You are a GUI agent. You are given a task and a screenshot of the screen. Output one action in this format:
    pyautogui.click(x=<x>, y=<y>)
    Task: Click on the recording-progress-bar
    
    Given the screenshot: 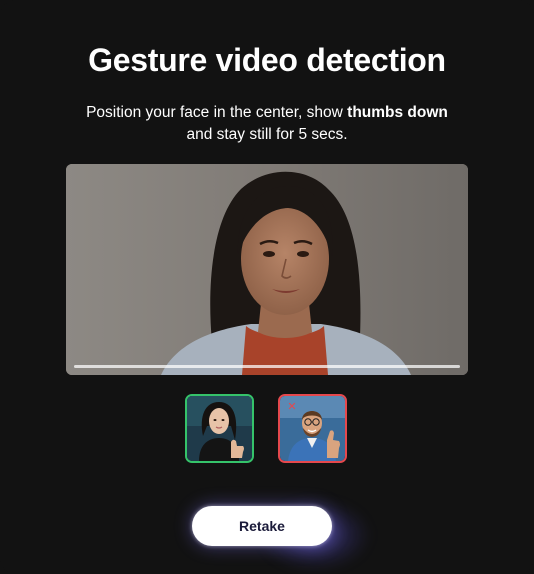 What is the action you would take?
    pyautogui.click(x=267, y=366)
    